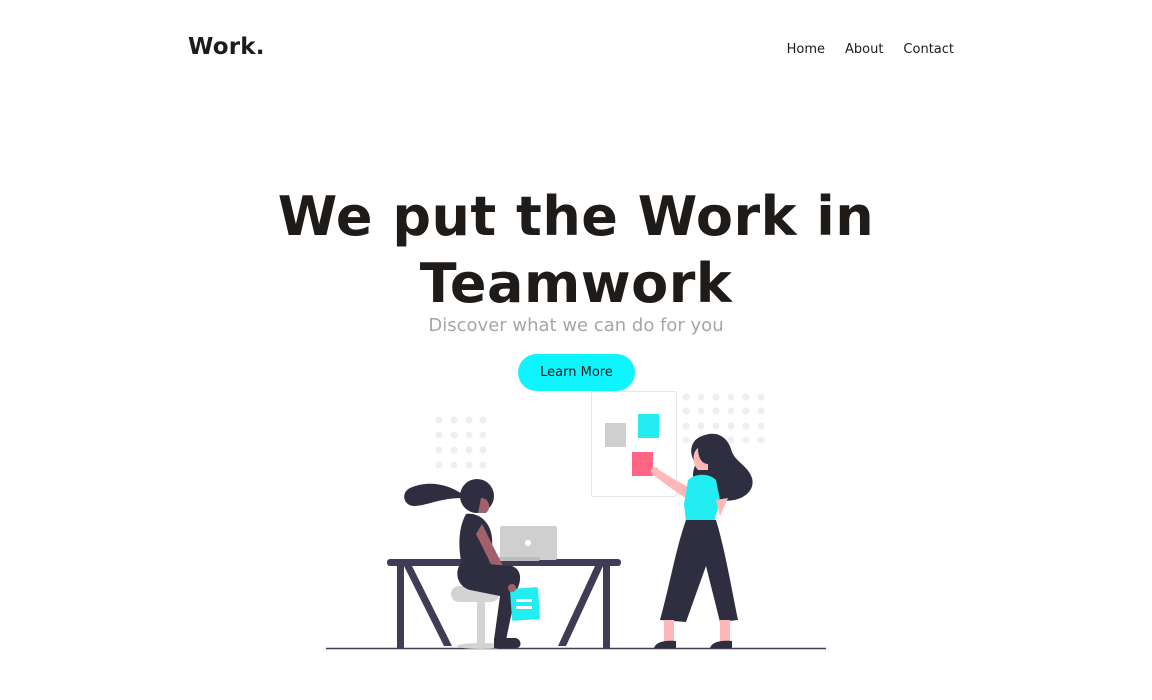  I want to click on dot-grid-right, so click(723, 418).